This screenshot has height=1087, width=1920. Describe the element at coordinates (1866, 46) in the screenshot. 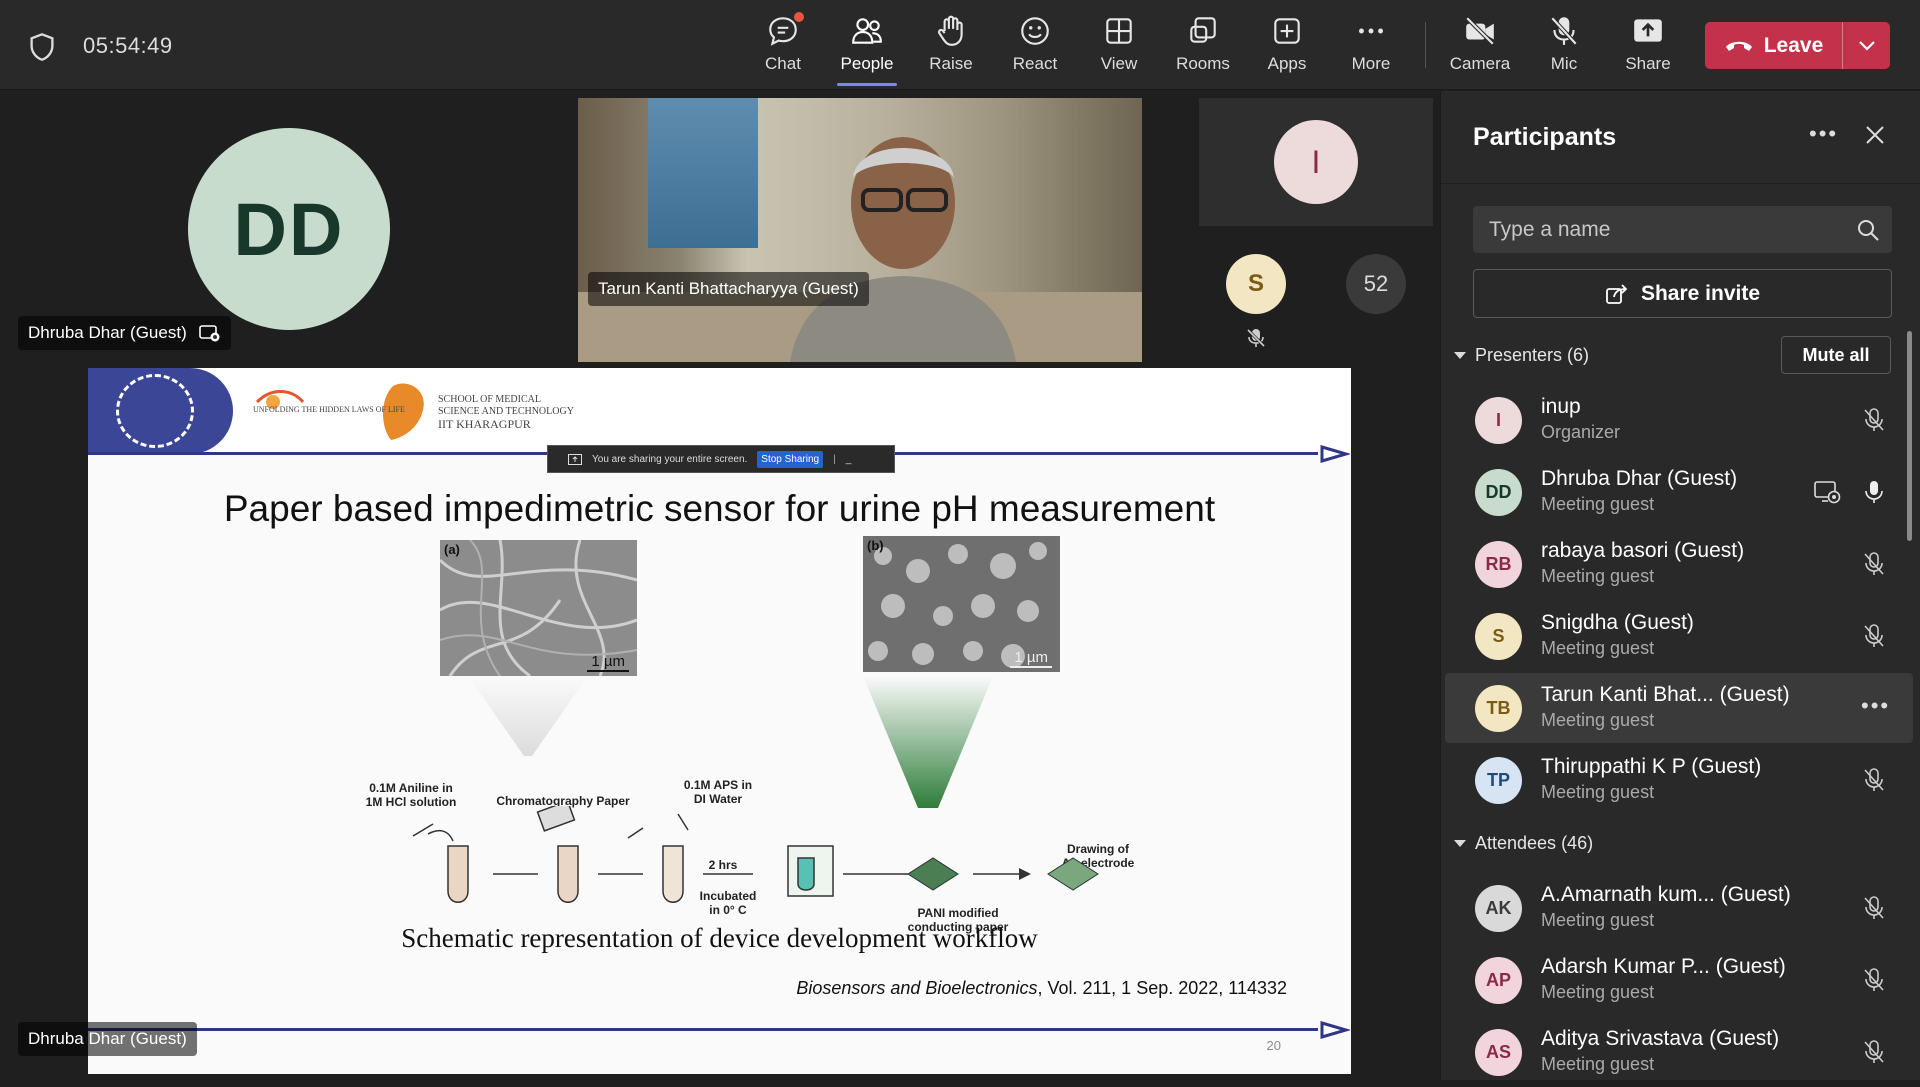

I see `leave-options-button` at that location.